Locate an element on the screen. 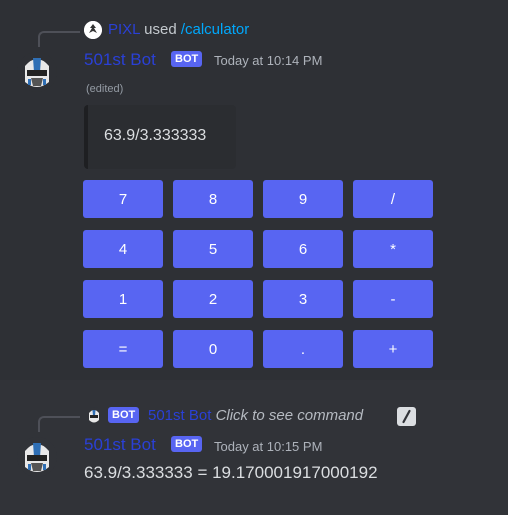 This screenshot has width=508, height=515. see-command-hint: Click to see command is located at coordinates (290, 415).